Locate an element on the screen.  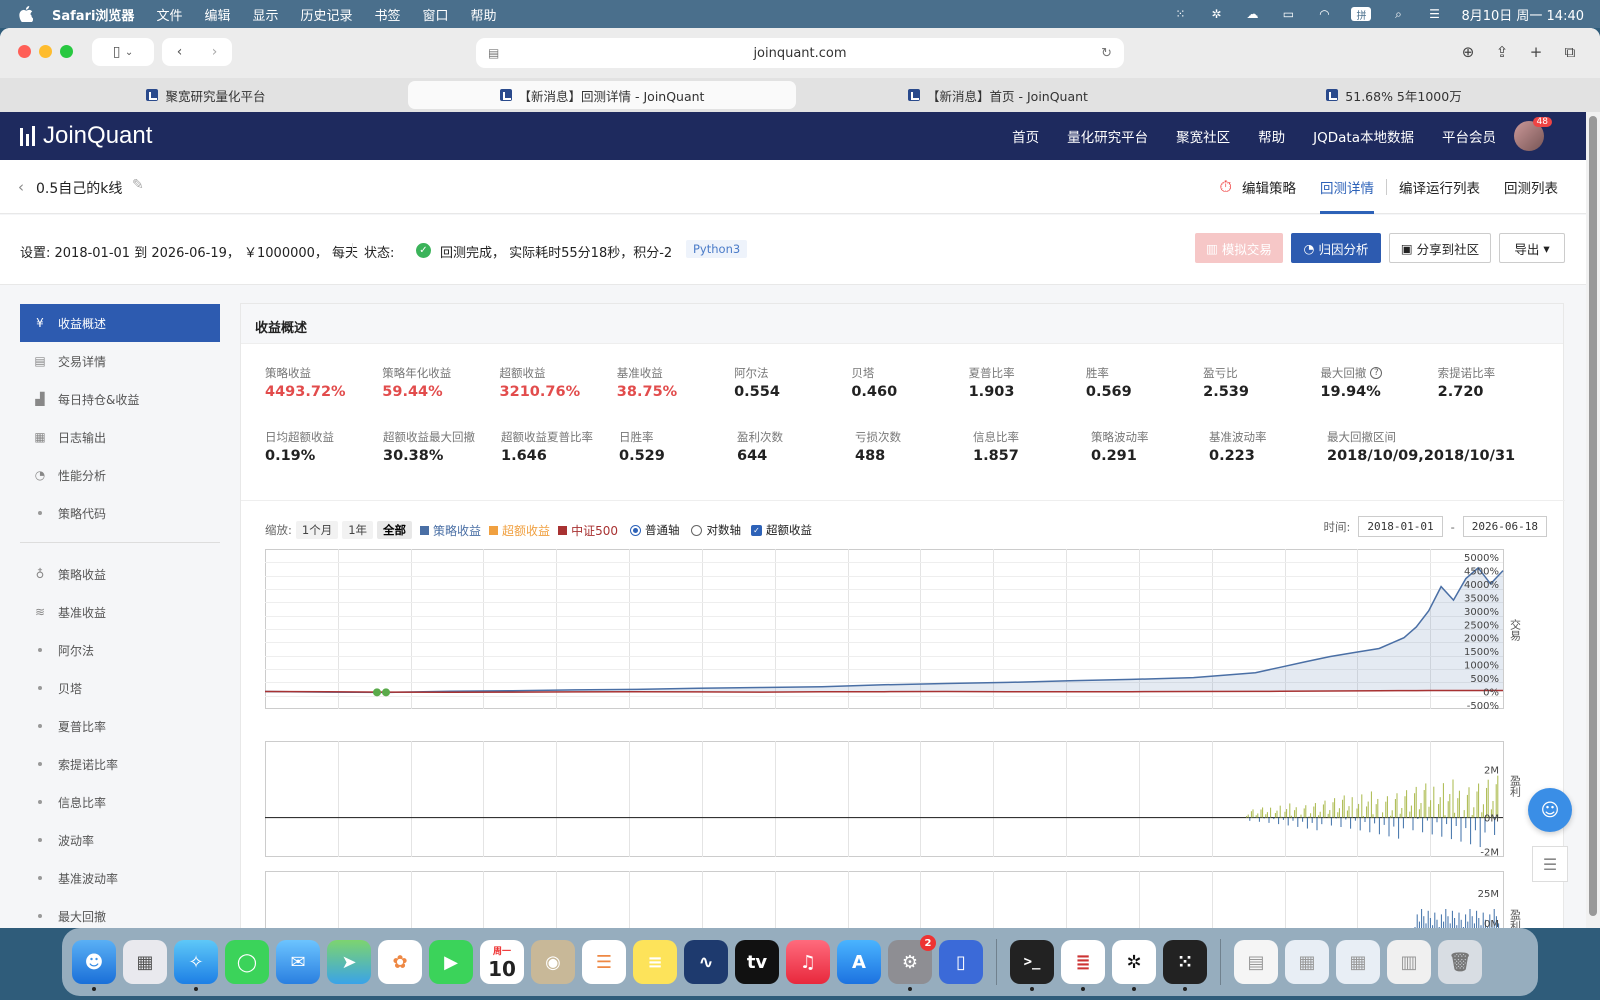
battery-icon: ▭ is located at coordinates (1288, 14).